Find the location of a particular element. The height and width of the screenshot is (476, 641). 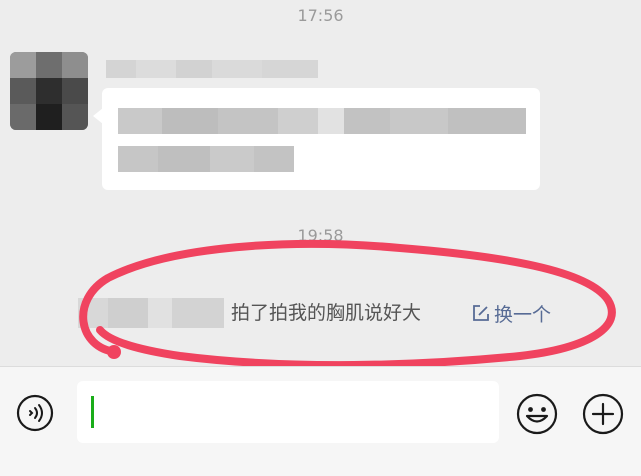

pat-text: 拍了拍我的胸肌说好大 is located at coordinates (326, 313).